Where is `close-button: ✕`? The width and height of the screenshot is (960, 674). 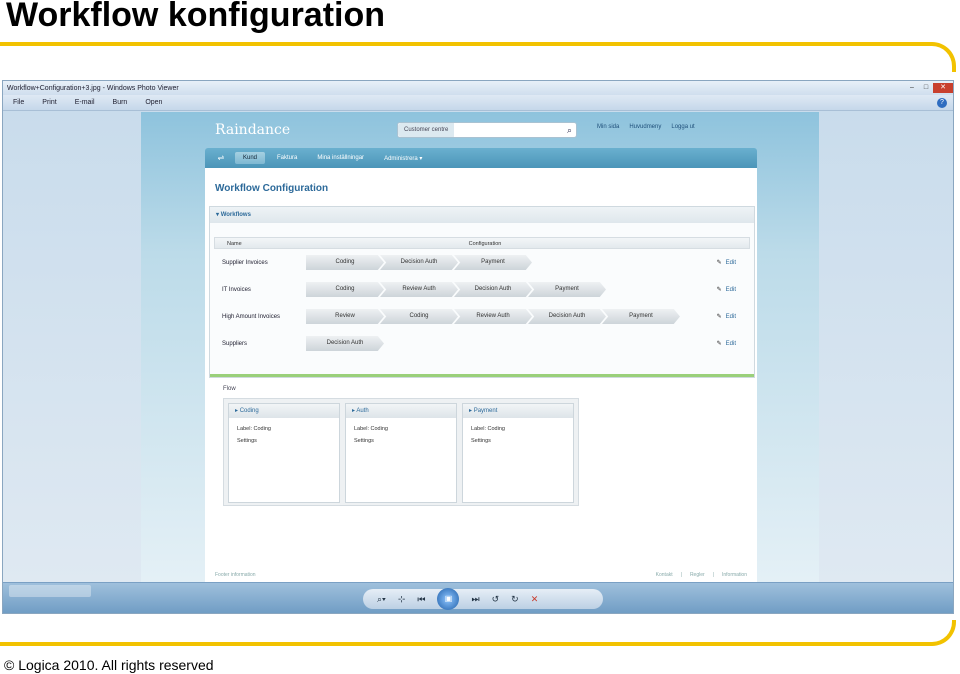 close-button: ✕ is located at coordinates (943, 88).